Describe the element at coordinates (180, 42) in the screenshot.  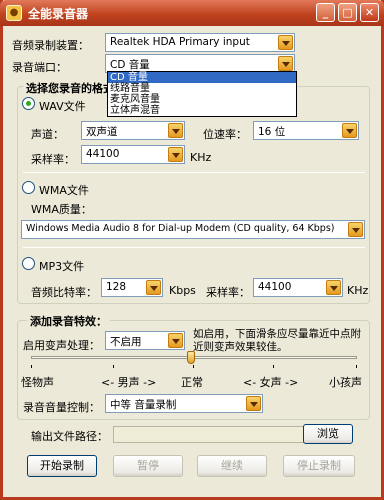
I see `device-value: Realtek HDA Primary input` at that location.